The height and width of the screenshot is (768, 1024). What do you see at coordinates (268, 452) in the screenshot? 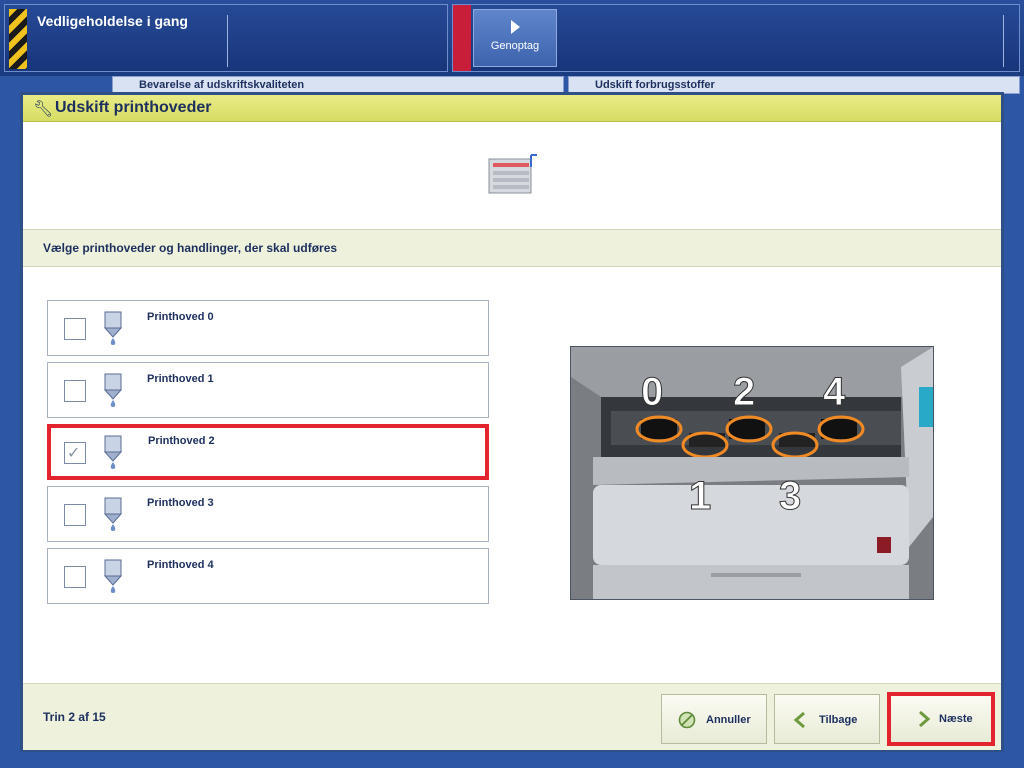
I see `printhead-row-2: ✓ Printhoved 2` at bounding box center [268, 452].